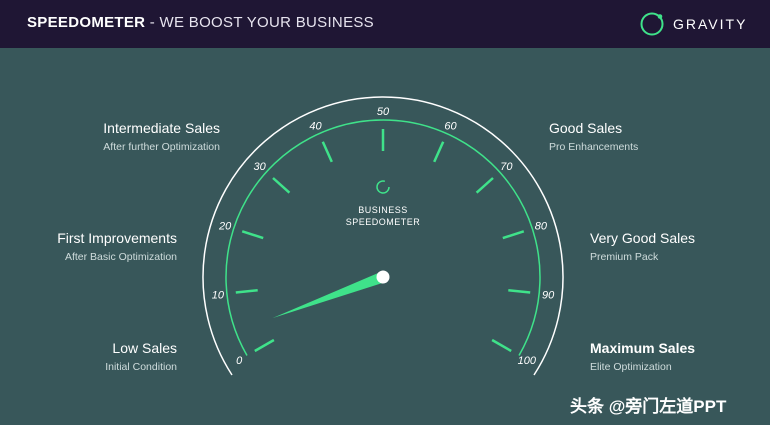 This screenshot has width=770, height=425. What do you see at coordinates (239, 361) in the screenshot?
I see `gauge-tick-label: 0` at bounding box center [239, 361].